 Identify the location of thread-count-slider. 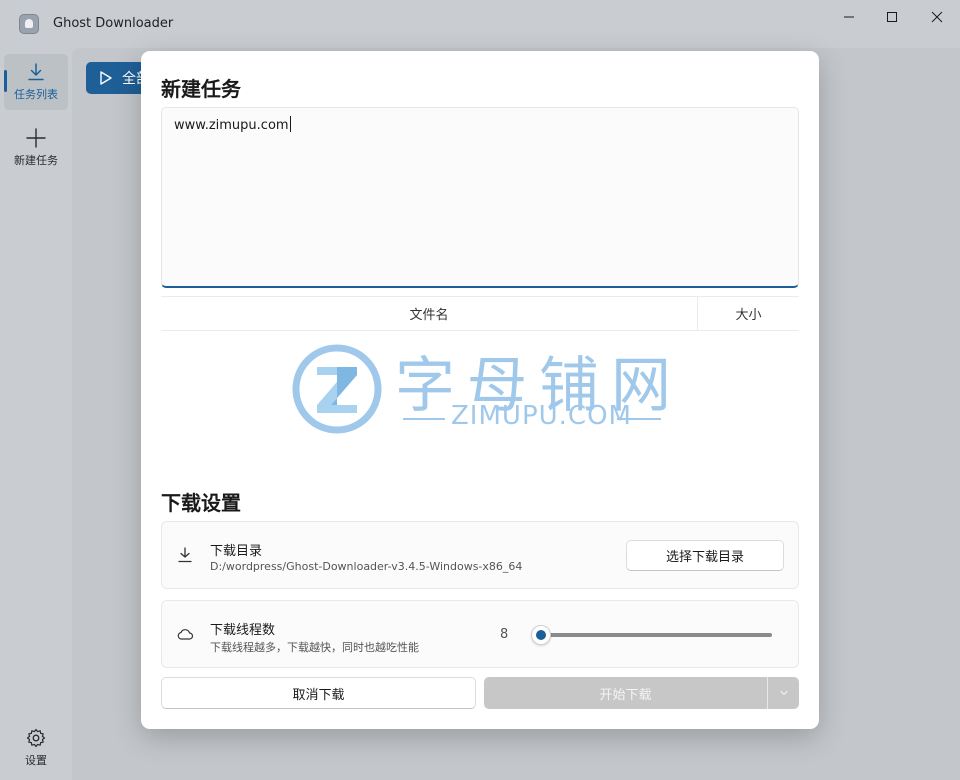
(651, 635).